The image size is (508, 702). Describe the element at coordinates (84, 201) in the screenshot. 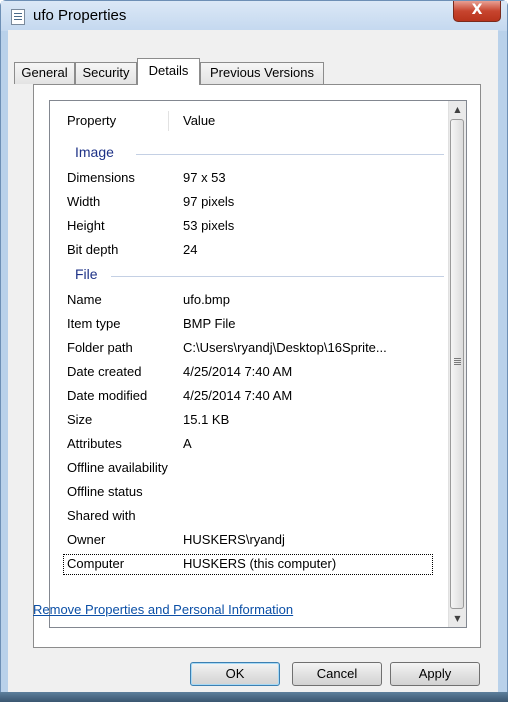

I see `property-name: Width` at that location.